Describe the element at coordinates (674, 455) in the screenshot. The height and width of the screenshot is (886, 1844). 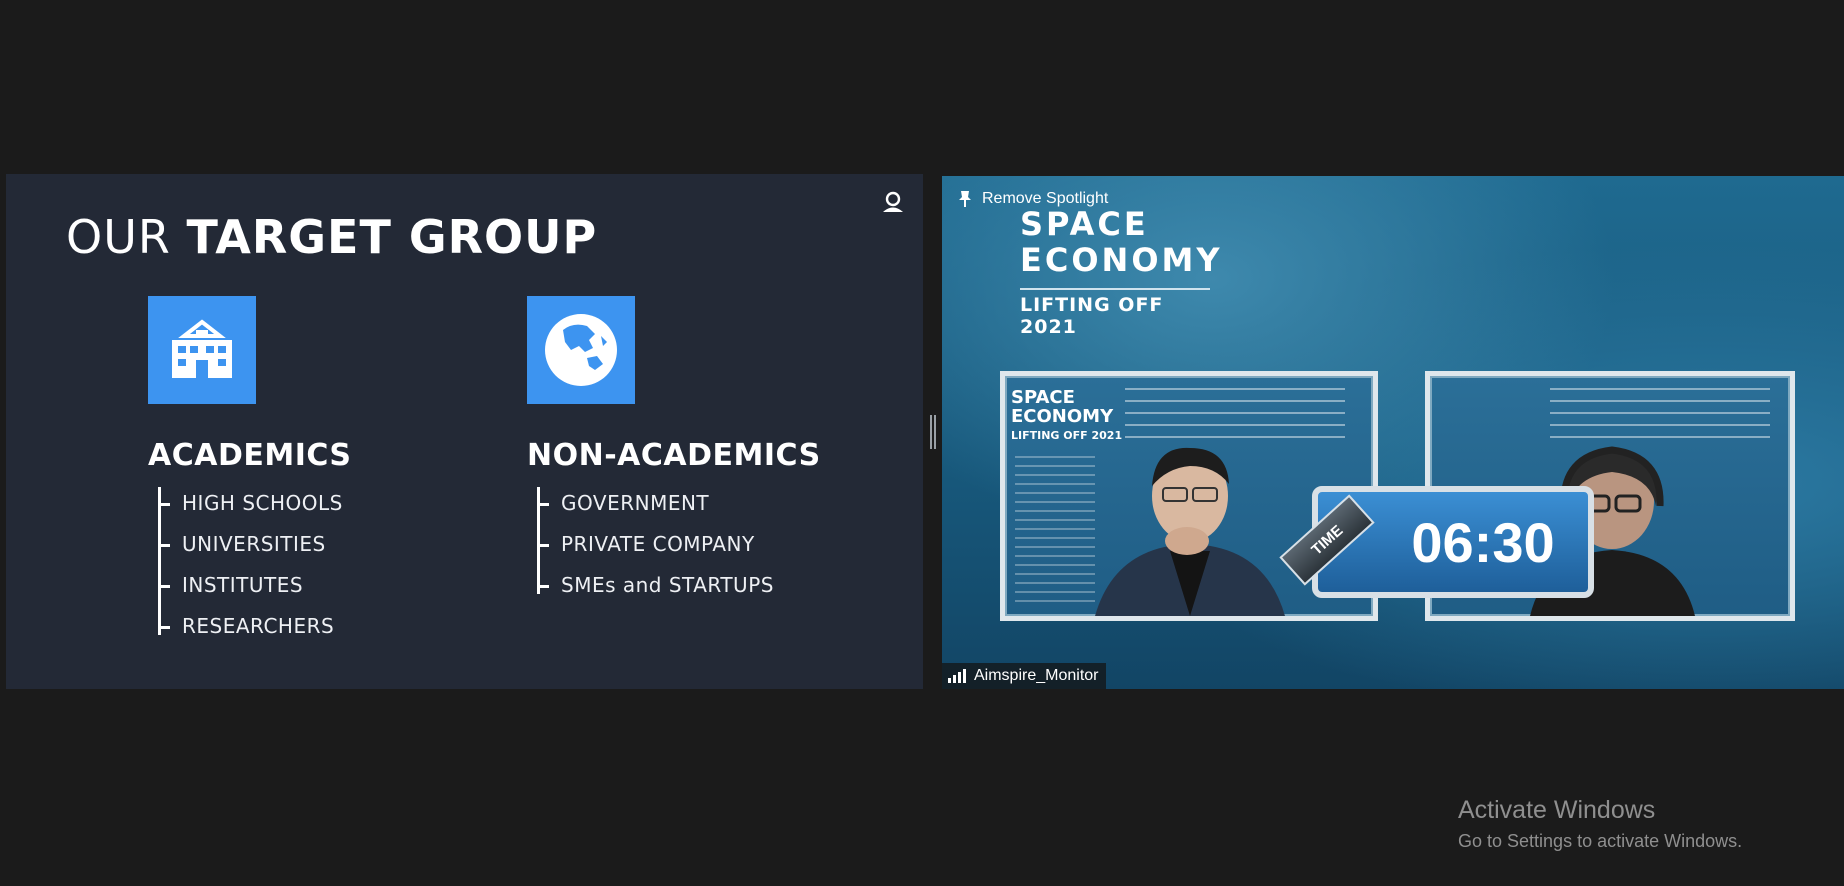
I see `group-heading-non-academics: NON-ACADEMICS` at that location.